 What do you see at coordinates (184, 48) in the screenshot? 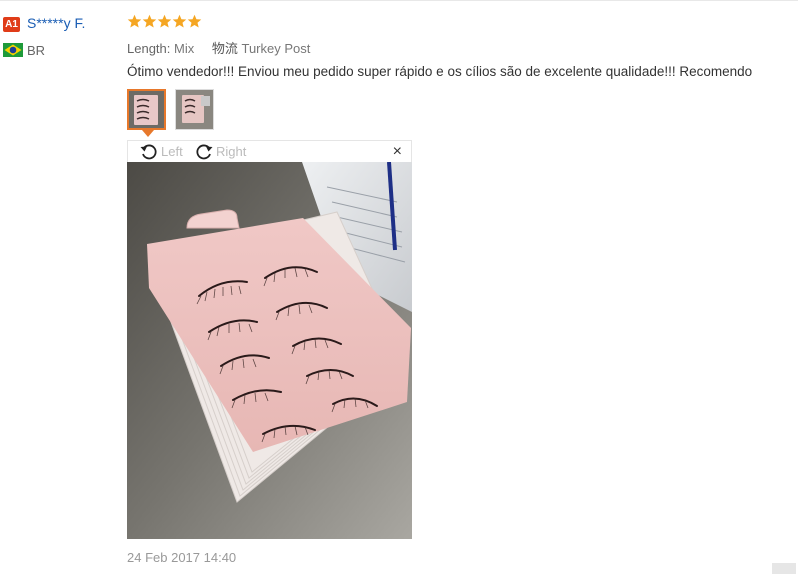
I see `length-value: Mix` at bounding box center [184, 48].